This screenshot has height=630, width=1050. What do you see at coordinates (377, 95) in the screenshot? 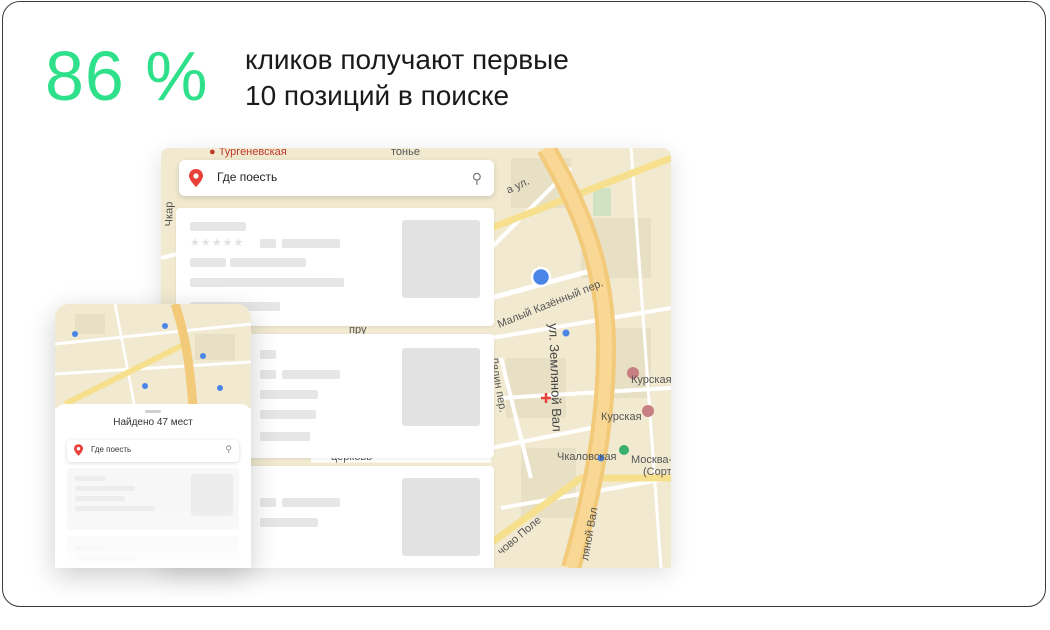
I see `caption-line-2: 10 позиций в поиске` at bounding box center [377, 95].